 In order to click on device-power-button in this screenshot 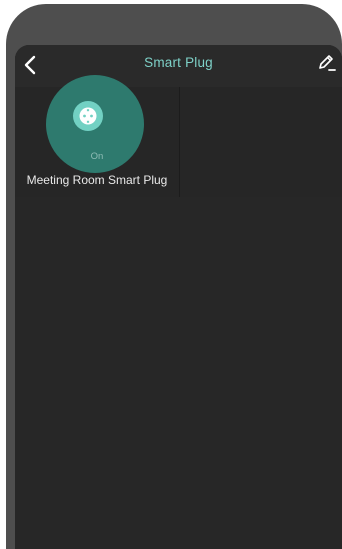, I will do `click(88, 116)`.